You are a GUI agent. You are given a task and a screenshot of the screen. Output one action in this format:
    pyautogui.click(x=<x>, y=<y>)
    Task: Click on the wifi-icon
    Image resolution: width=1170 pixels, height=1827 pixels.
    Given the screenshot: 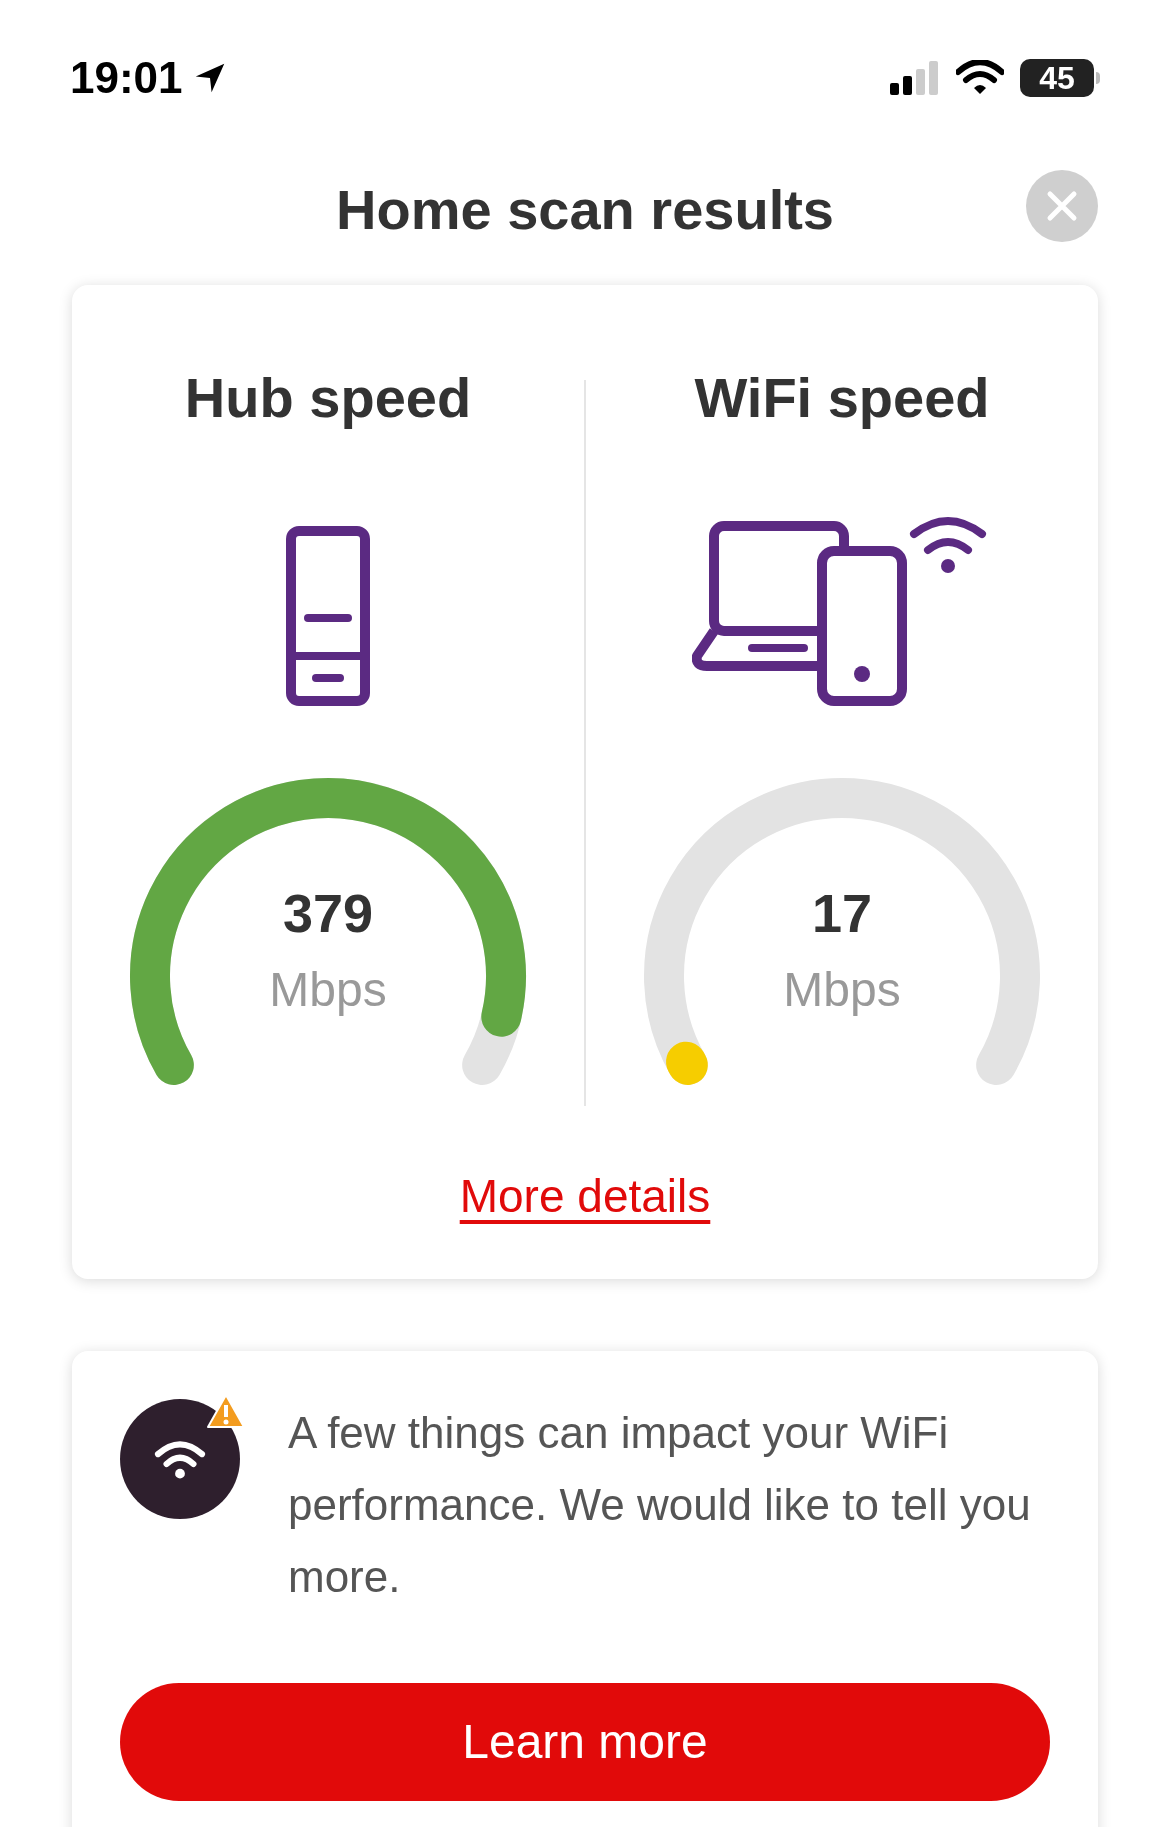 What is the action you would take?
    pyautogui.click(x=980, y=78)
    